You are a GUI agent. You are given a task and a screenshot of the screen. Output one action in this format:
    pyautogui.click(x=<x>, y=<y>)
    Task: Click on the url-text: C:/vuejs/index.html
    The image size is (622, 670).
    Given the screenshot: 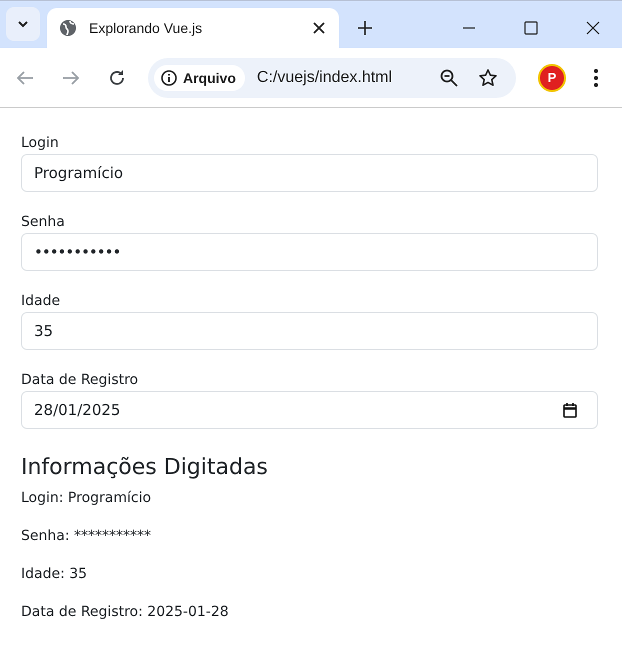 What is the action you would take?
    pyautogui.click(x=325, y=77)
    